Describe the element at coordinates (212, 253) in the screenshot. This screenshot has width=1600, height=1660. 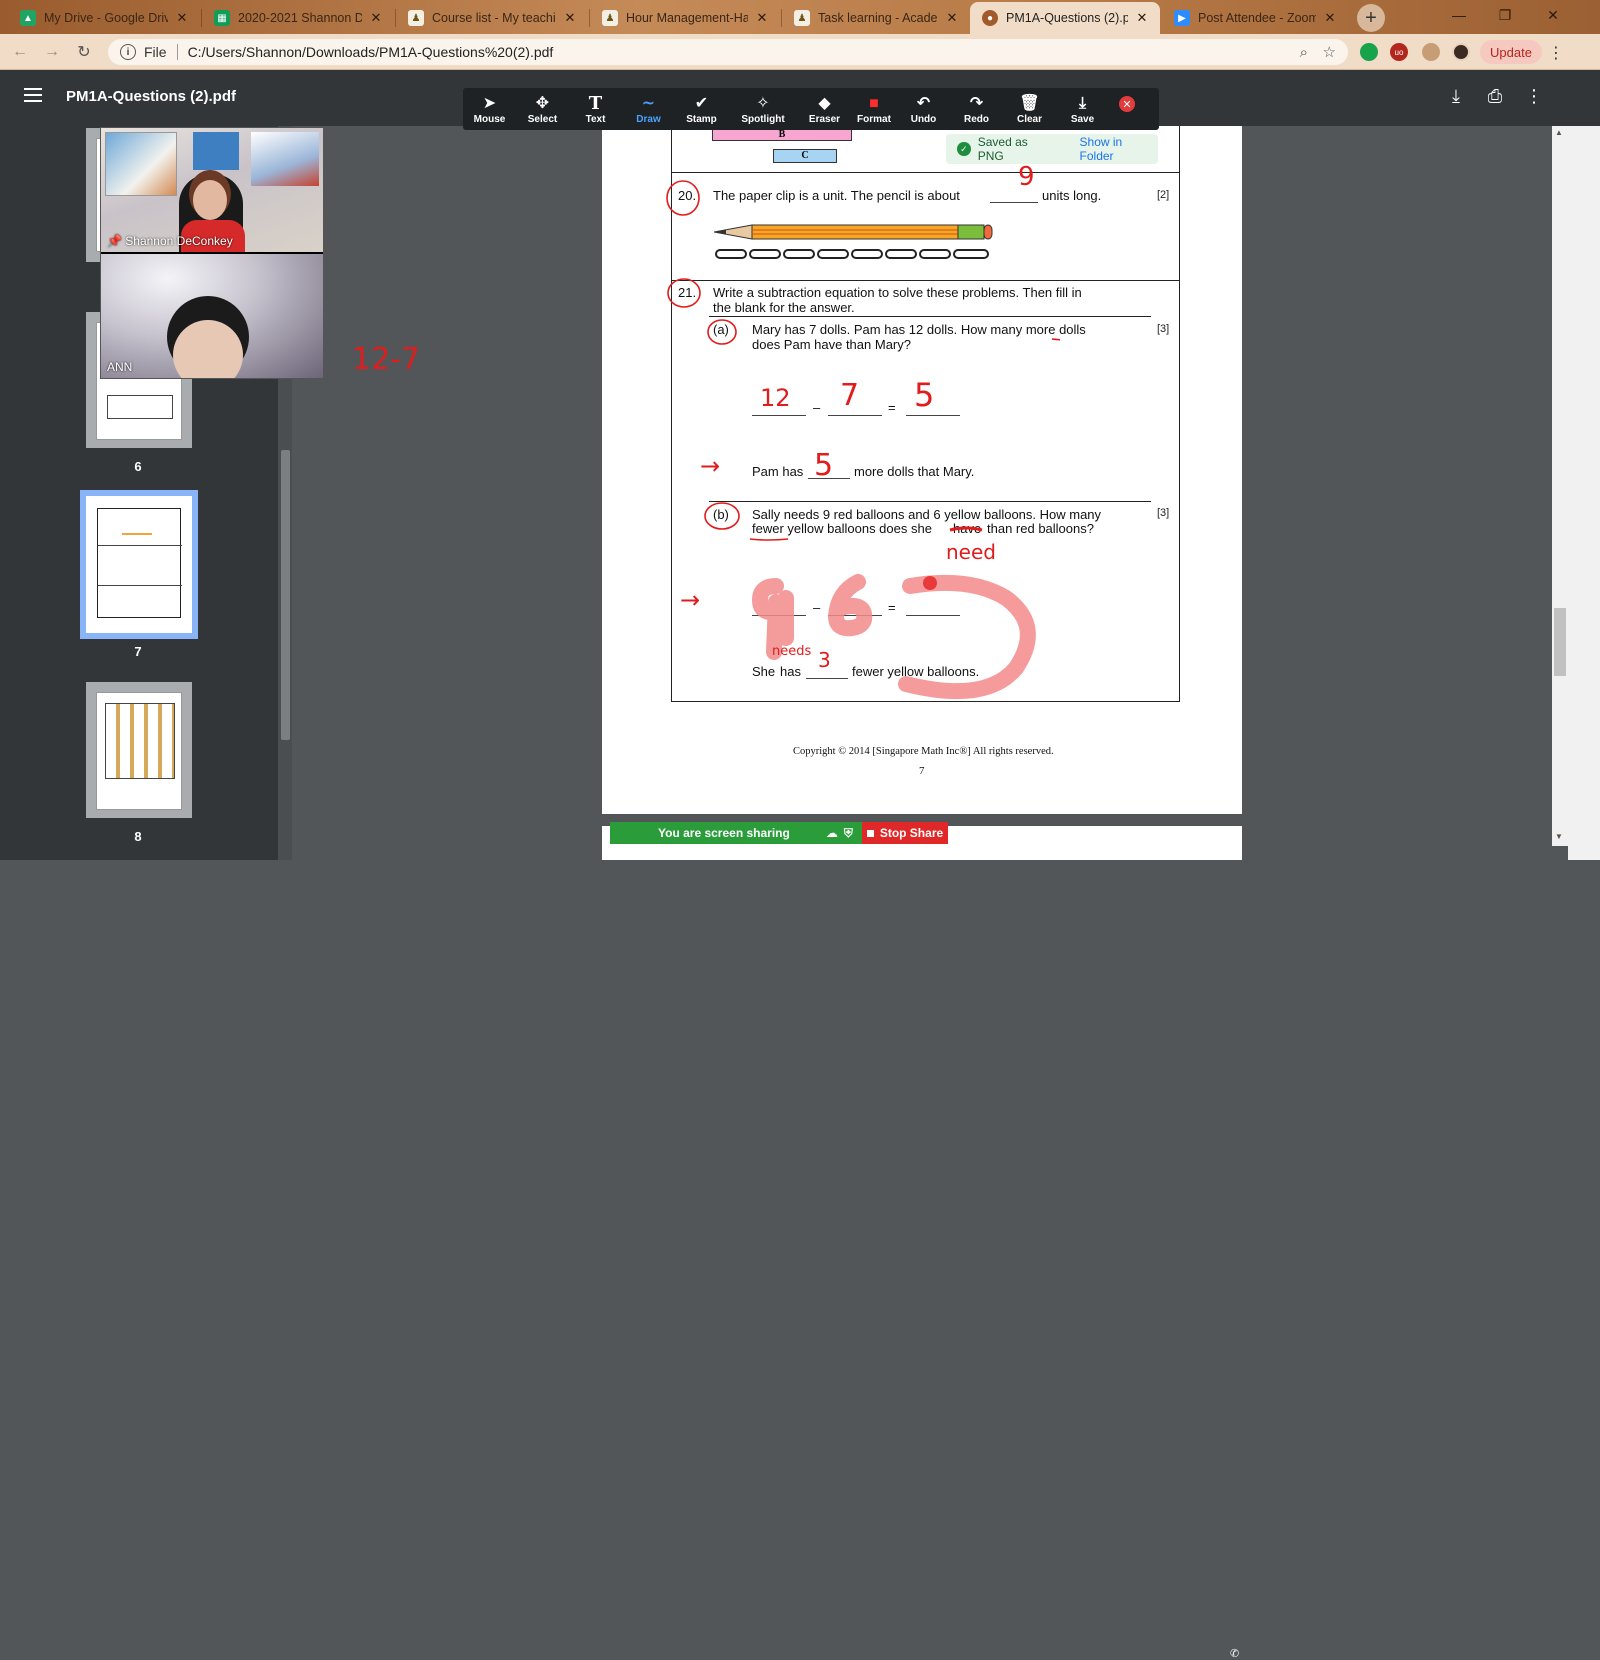
I see `zoom-video-panel: 📌 Shannon DeConkey ANN` at that location.